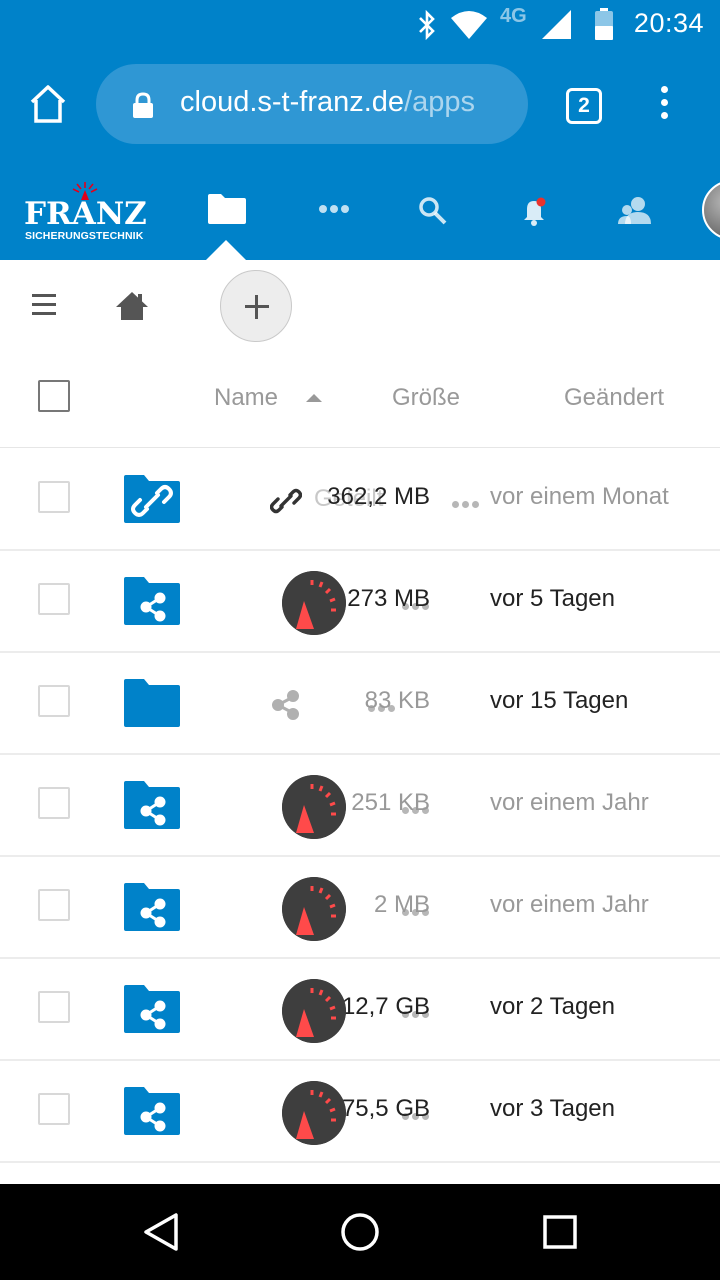 Image resolution: width=720 pixels, height=1280 pixels. What do you see at coordinates (556, 24) in the screenshot?
I see `cell-signal-icon` at bounding box center [556, 24].